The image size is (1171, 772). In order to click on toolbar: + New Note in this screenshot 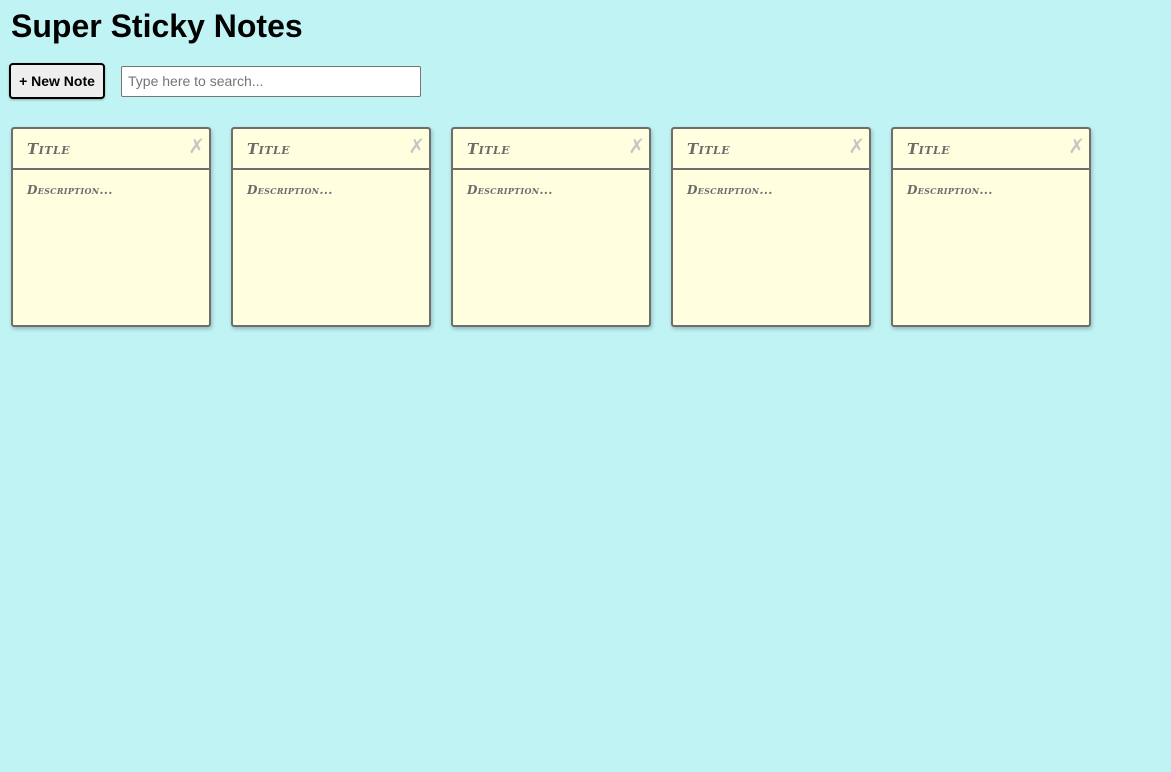, I will do `click(215, 81)`.